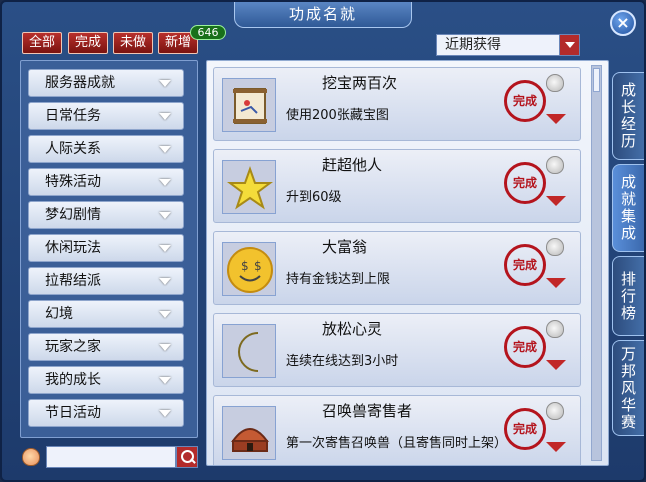 The image size is (646, 482). I want to click on category-label: 节日活动, so click(73, 413).